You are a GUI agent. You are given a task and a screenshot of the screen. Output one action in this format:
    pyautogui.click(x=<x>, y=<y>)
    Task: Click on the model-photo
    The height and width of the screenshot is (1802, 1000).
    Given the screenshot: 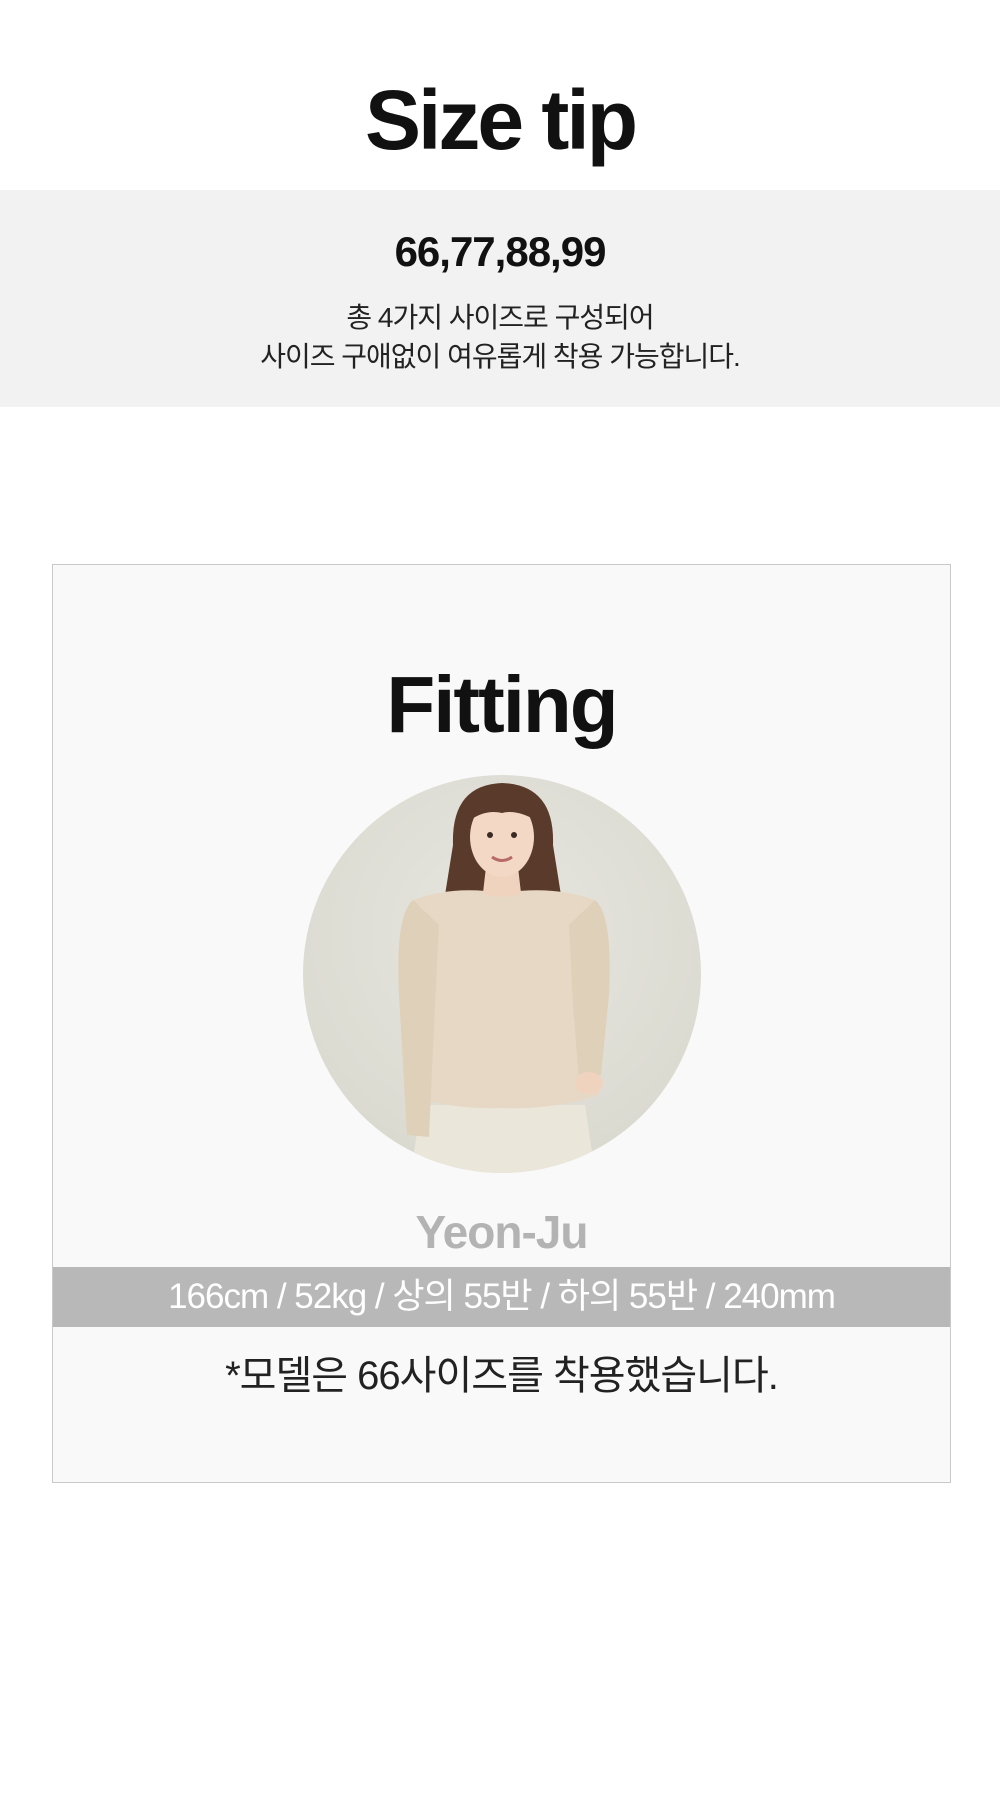 What is the action you would take?
    pyautogui.click(x=502, y=974)
    